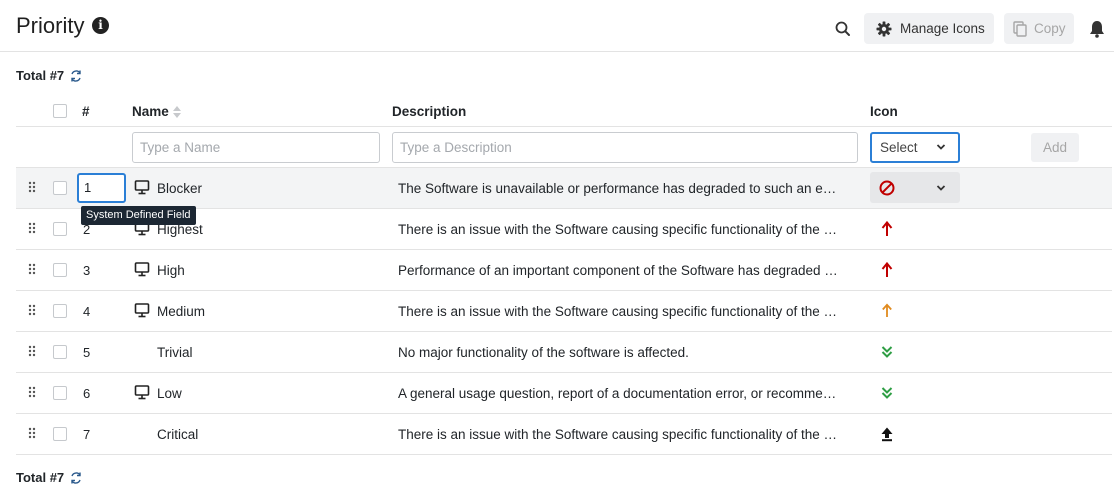 The width and height of the screenshot is (1114, 493). Describe the element at coordinates (87, 270) in the screenshot. I see `row-order: 3` at that location.